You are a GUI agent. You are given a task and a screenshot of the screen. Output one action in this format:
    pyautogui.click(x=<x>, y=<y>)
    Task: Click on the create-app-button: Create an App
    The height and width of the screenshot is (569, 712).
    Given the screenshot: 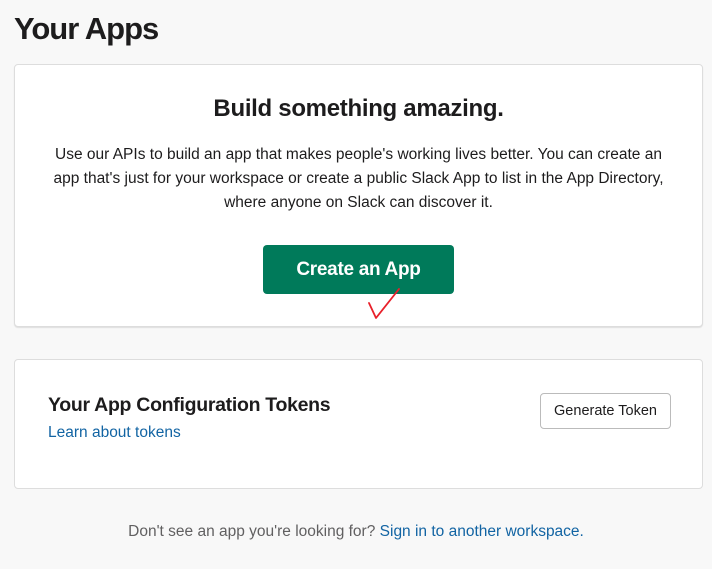 What is the action you would take?
    pyautogui.click(x=358, y=269)
    